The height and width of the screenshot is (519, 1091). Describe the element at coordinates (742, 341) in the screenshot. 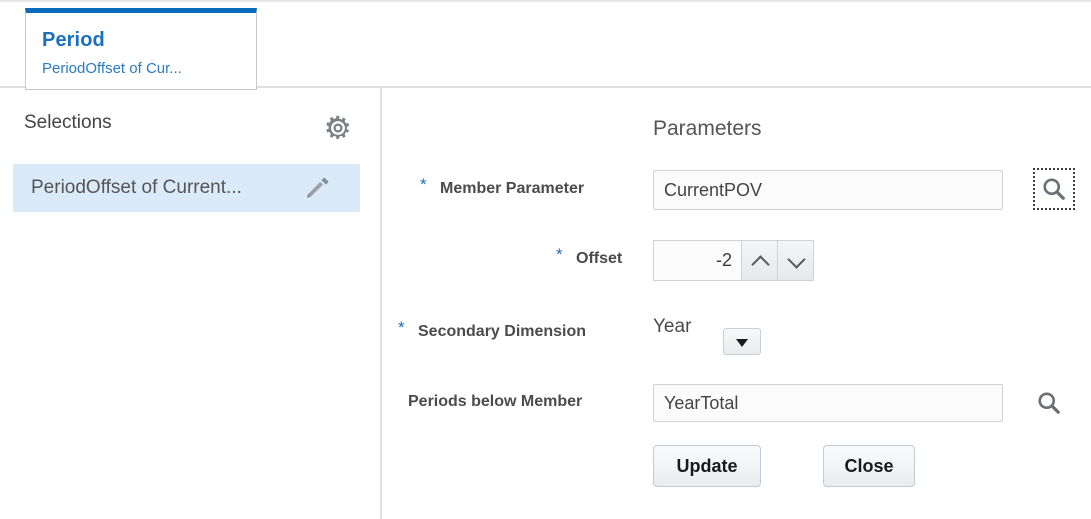

I see `caret-down-icon` at that location.